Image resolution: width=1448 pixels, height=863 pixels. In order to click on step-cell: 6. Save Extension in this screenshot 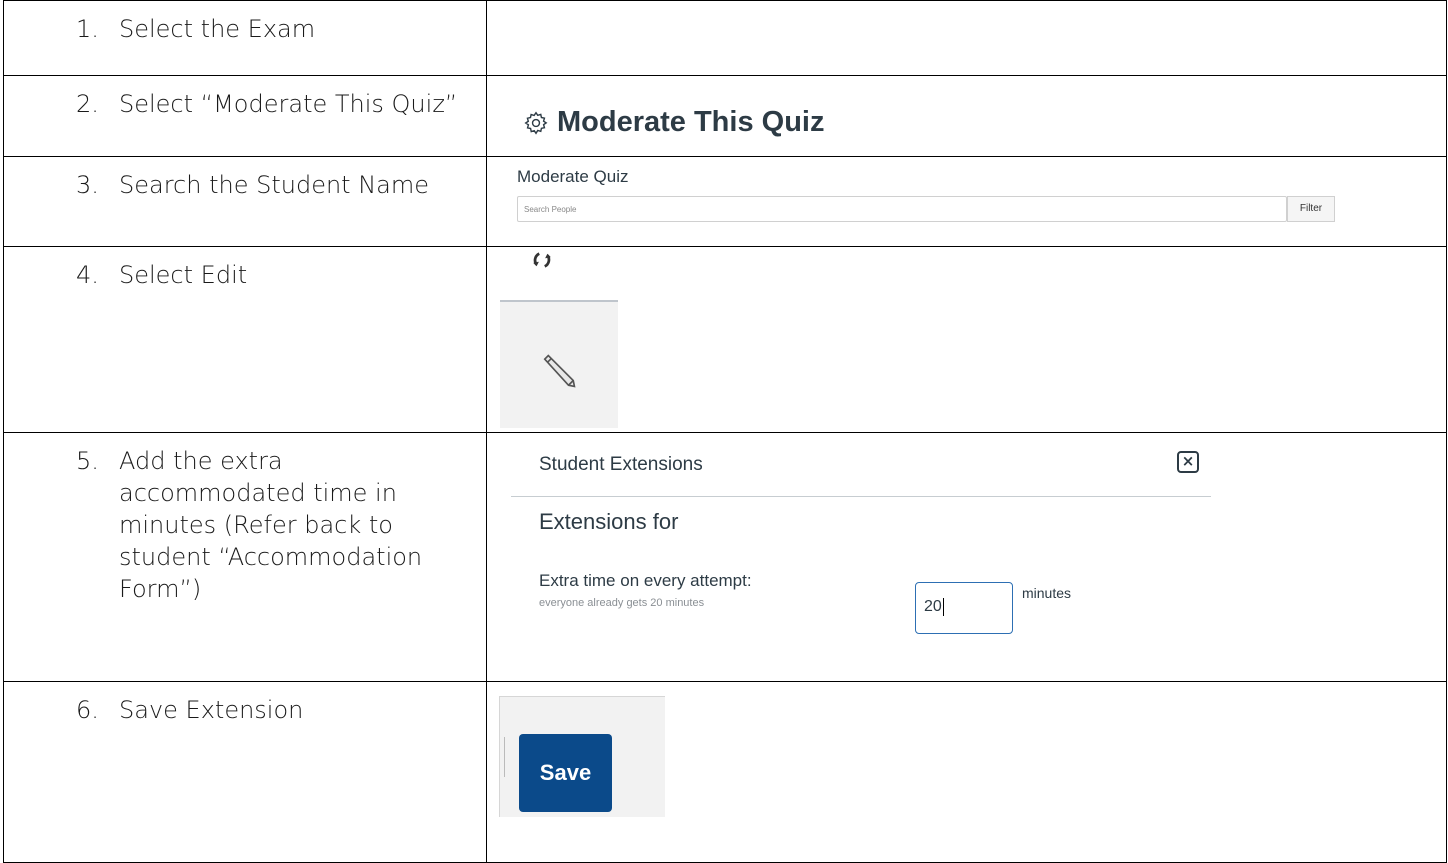, I will do `click(245, 772)`.